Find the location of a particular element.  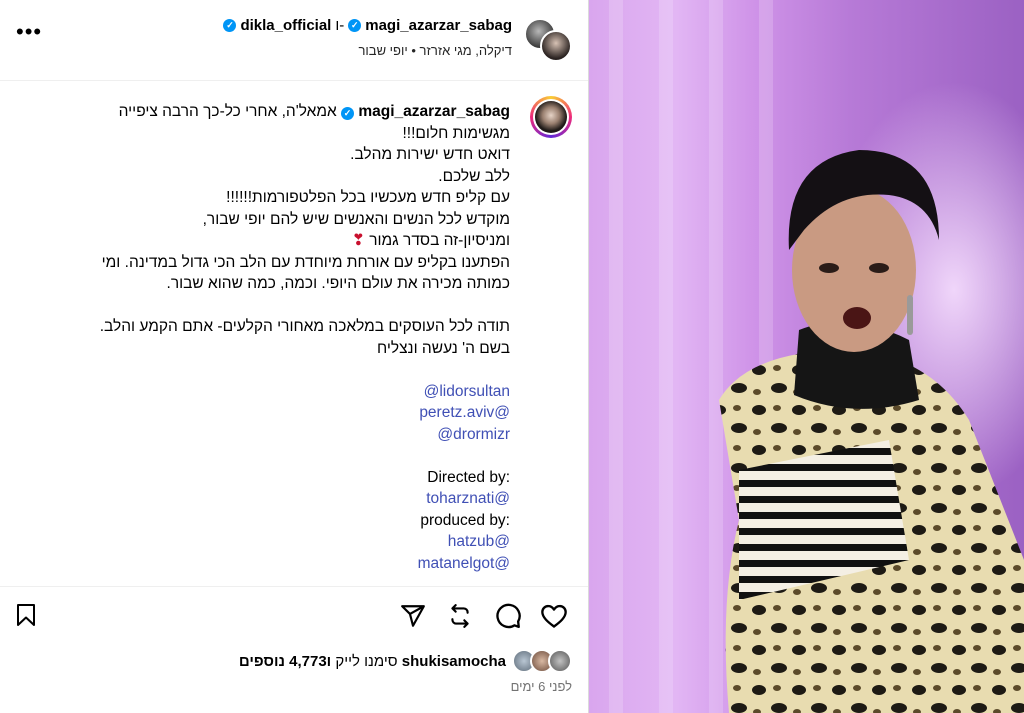

credit-label: produced by: is located at coordinates (465, 520).